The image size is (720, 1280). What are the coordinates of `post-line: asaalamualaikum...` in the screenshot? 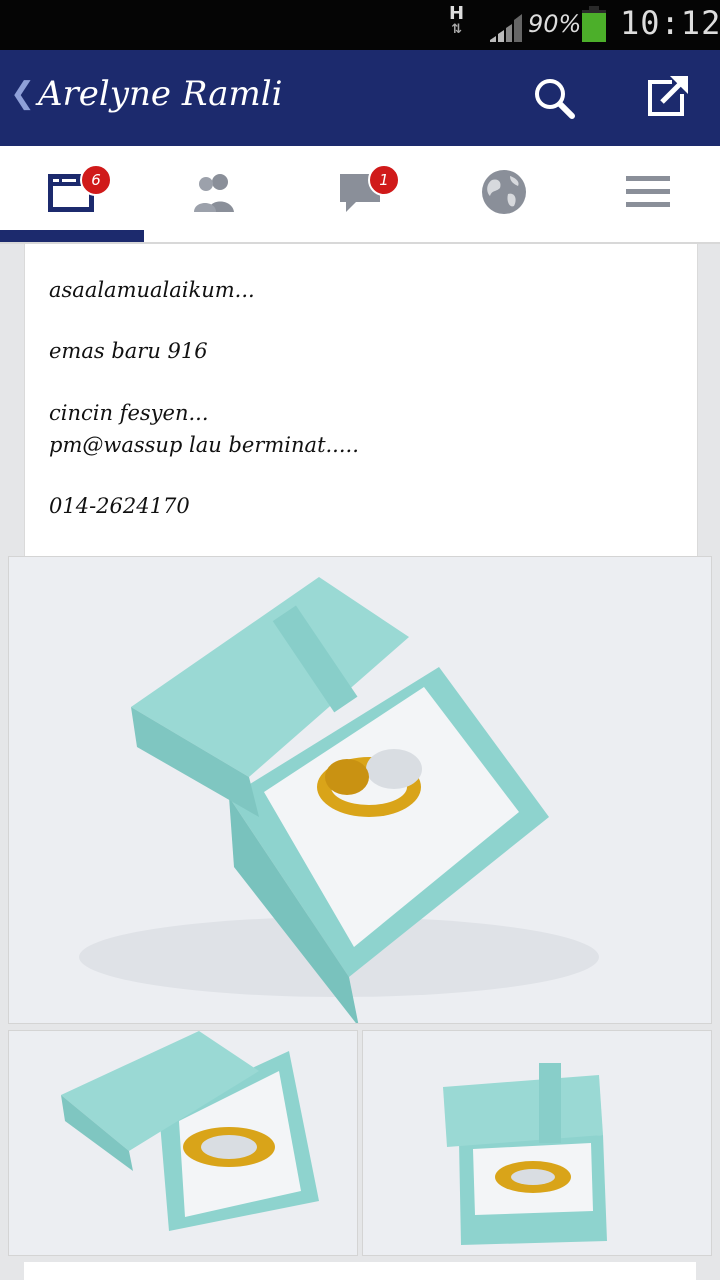 It's located at (152, 290).